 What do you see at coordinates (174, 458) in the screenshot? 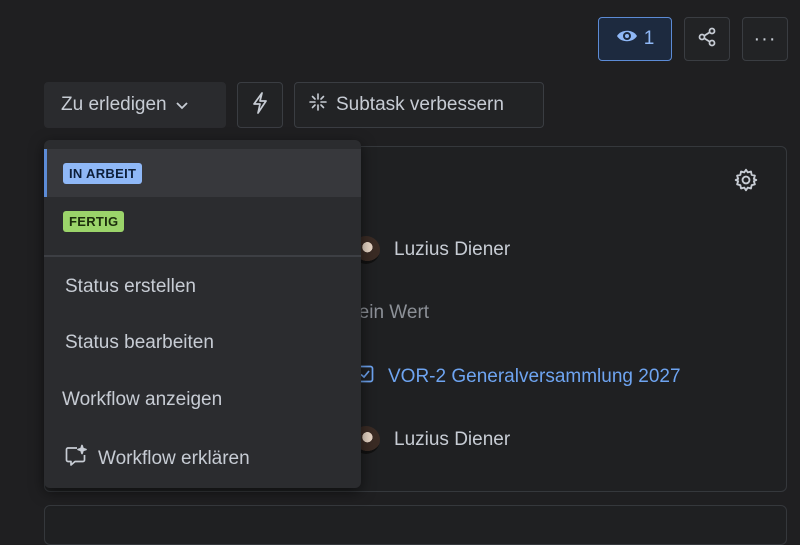
I see `explain-workflow-label: Workflow erklären` at bounding box center [174, 458].